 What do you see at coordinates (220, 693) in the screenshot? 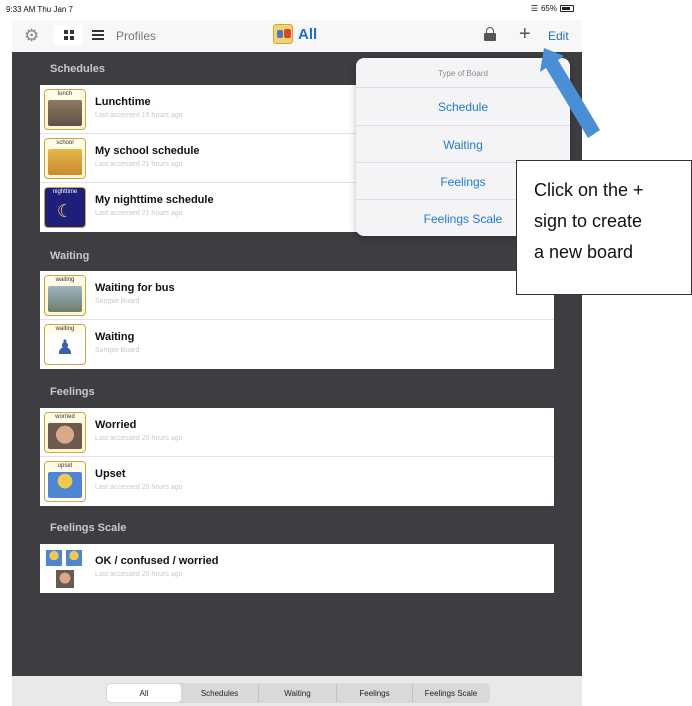
I see `tab-schedules: Schedules` at bounding box center [220, 693].